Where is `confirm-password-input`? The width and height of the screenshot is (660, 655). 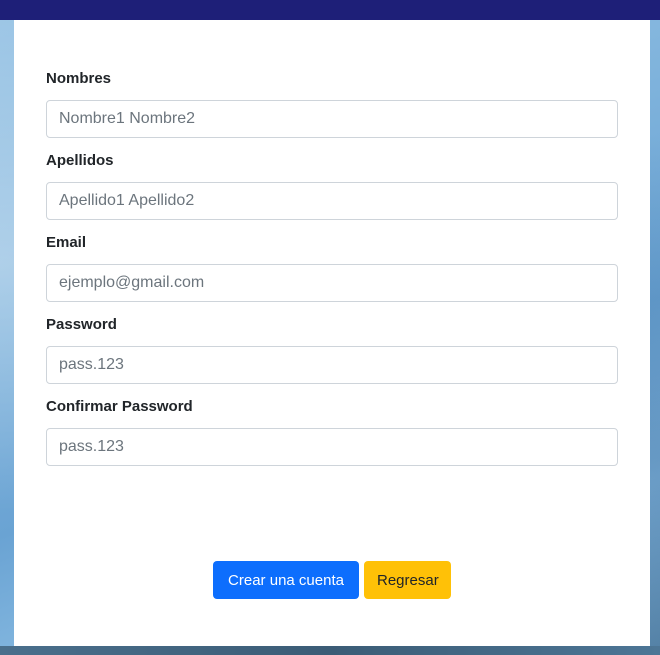
confirm-password-input is located at coordinates (332, 447).